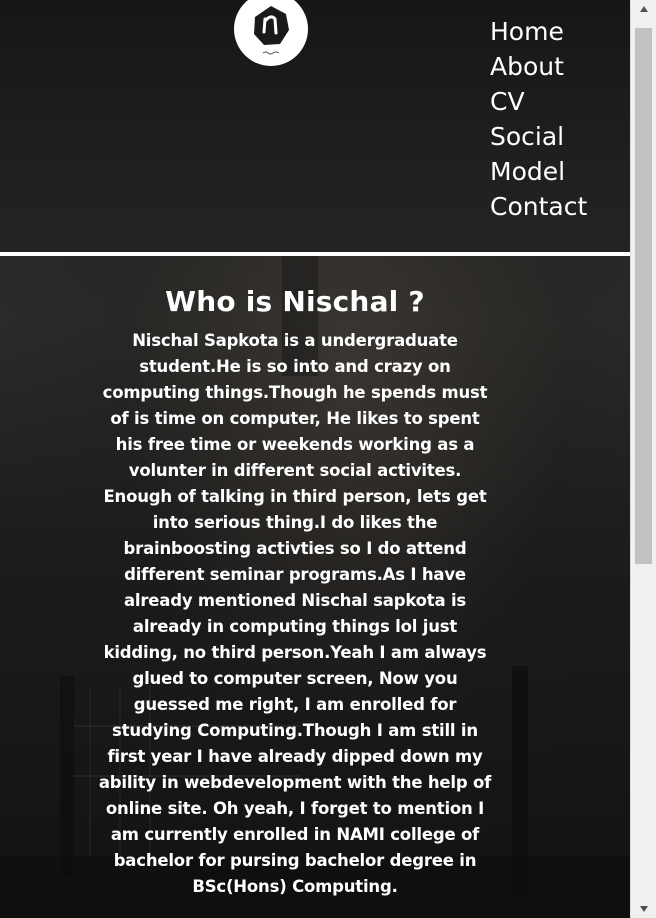 The height and width of the screenshot is (918, 656). I want to click on nav-item-contact: Contact, so click(538, 206).